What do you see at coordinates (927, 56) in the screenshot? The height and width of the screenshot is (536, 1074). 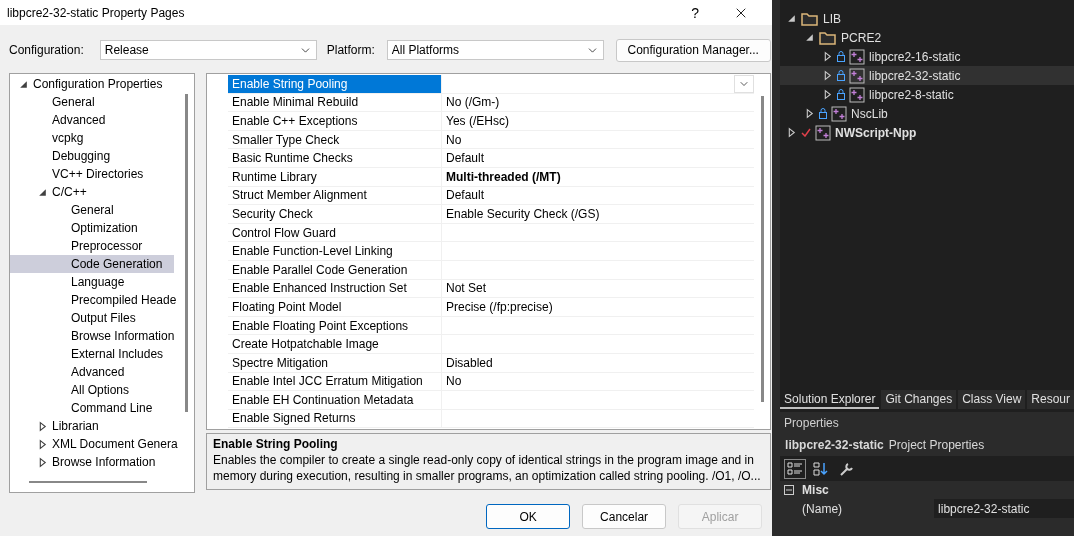 I see `solution-item: libpcre2-16-static` at bounding box center [927, 56].